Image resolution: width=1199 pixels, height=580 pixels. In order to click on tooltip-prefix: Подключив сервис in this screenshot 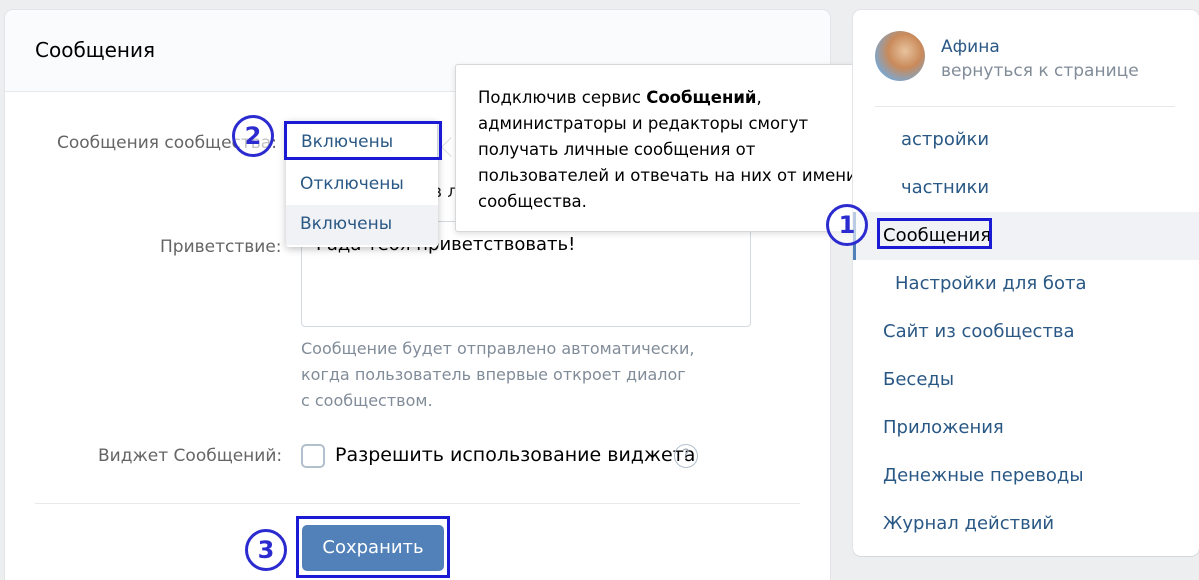, I will do `click(562, 97)`.